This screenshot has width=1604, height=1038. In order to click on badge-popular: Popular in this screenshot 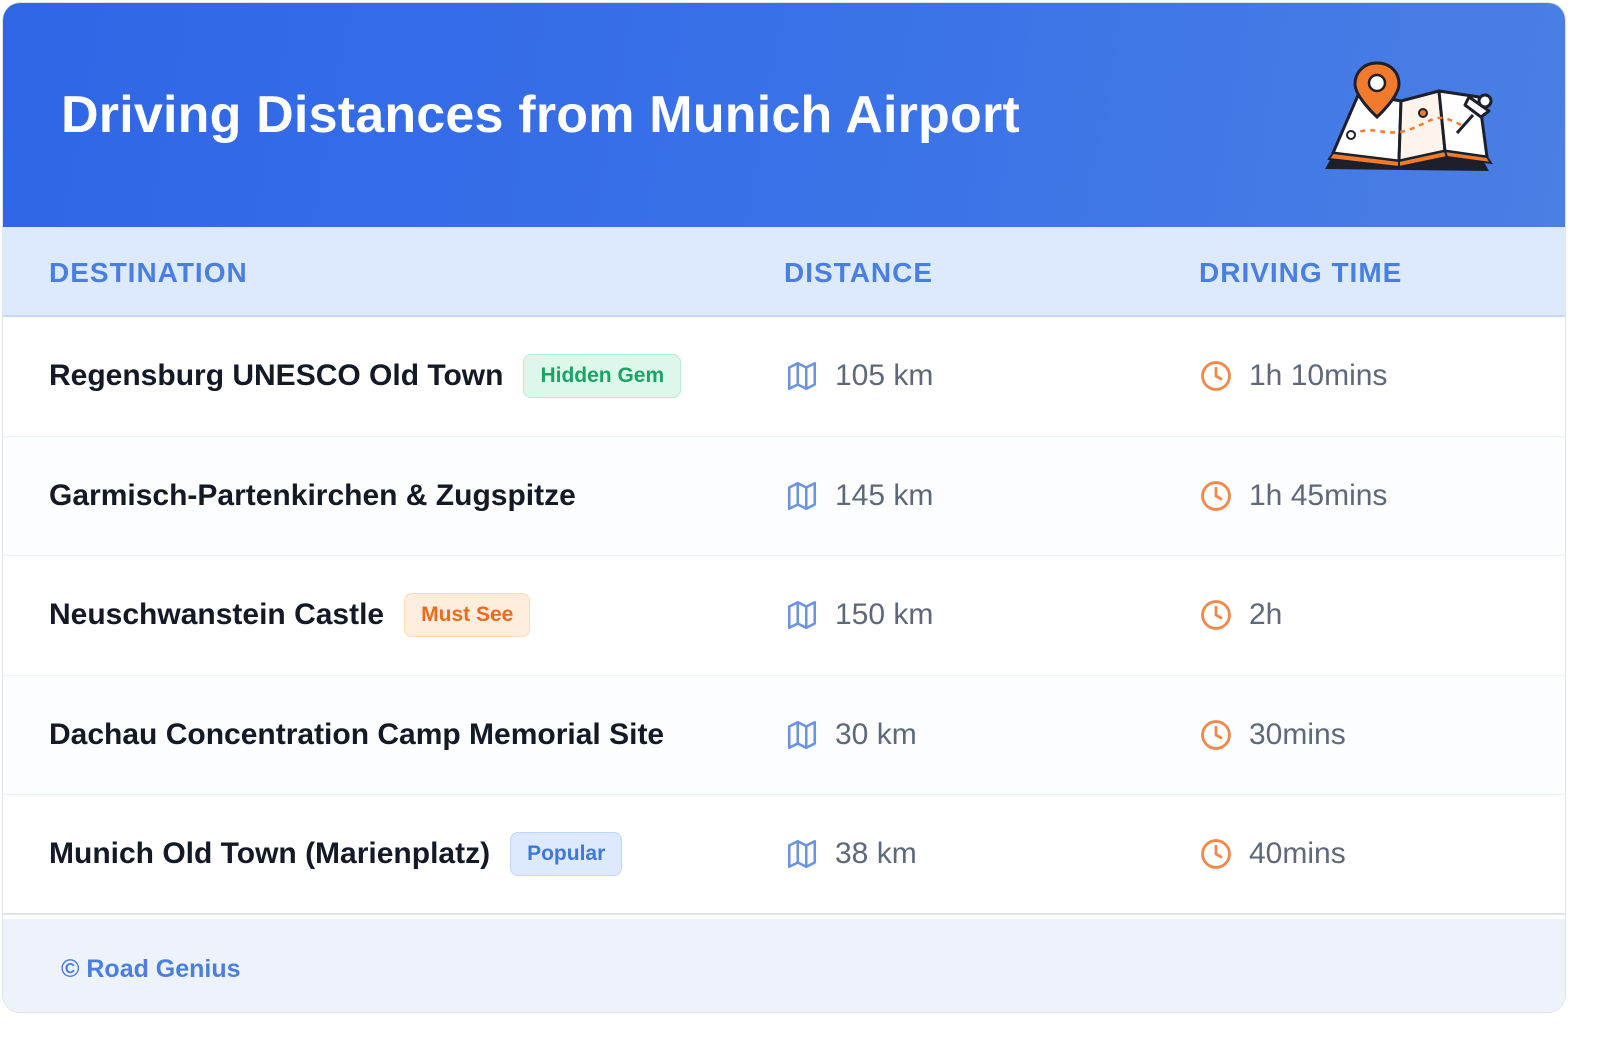, I will do `click(566, 854)`.